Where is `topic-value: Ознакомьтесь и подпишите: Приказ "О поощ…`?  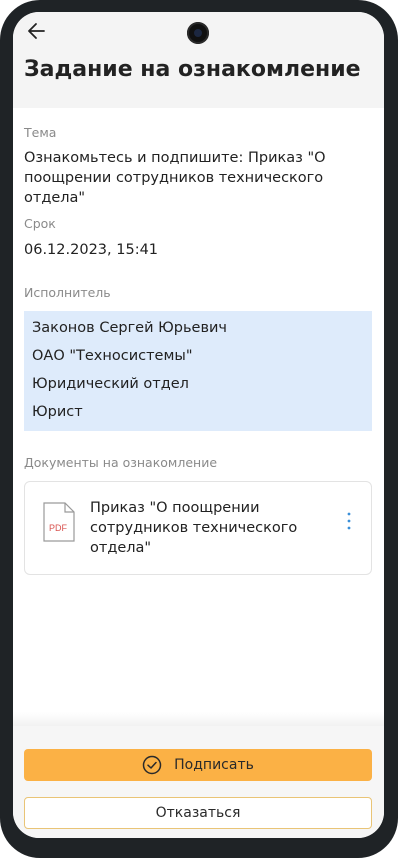
topic-value: Ознакомьтесь и подпишите: Приказ "О поощ… is located at coordinates (175, 178).